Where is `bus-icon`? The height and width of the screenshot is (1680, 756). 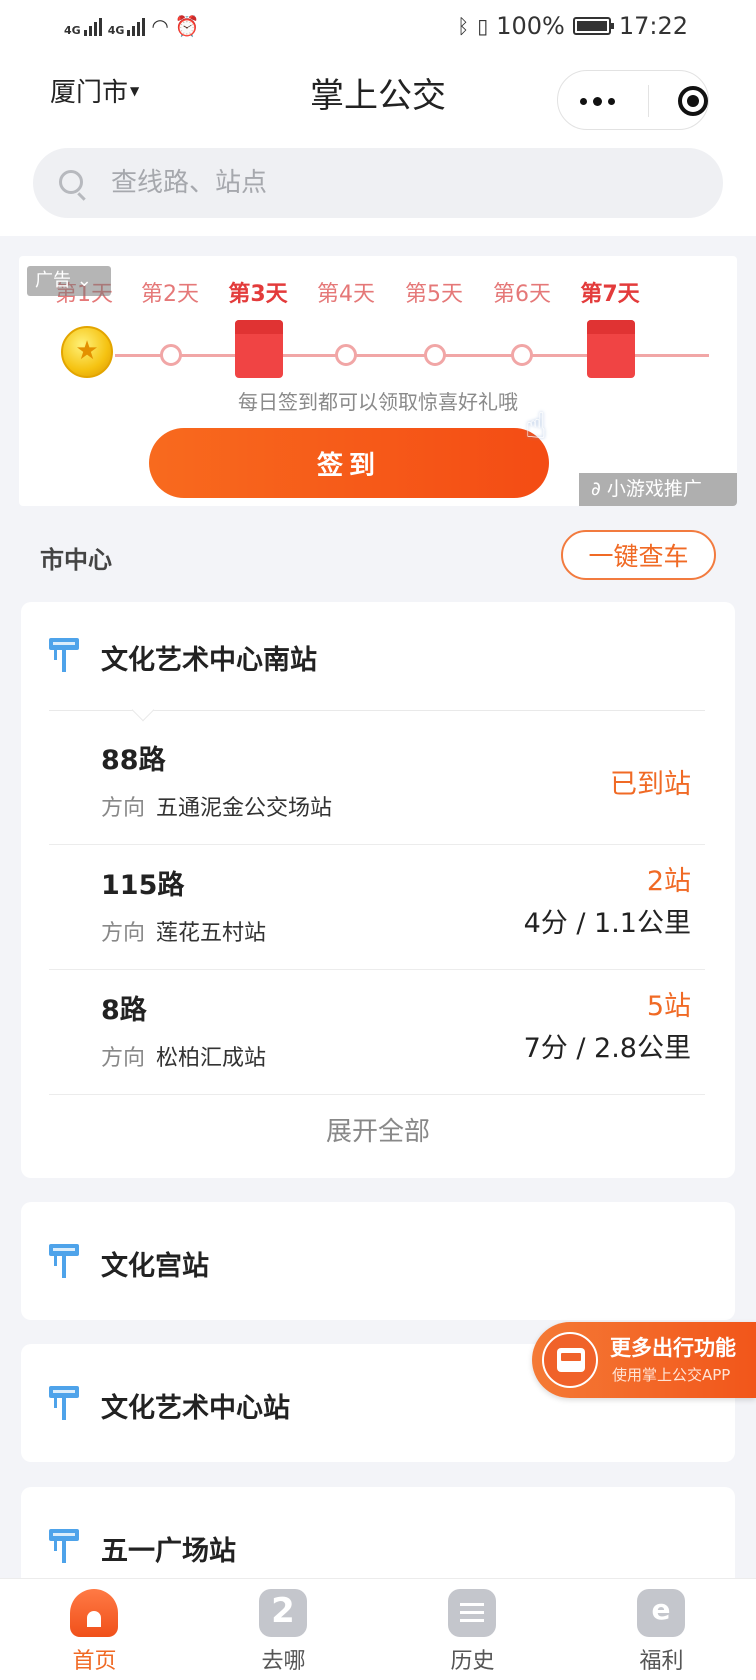
bus-icon is located at coordinates (570, 1360).